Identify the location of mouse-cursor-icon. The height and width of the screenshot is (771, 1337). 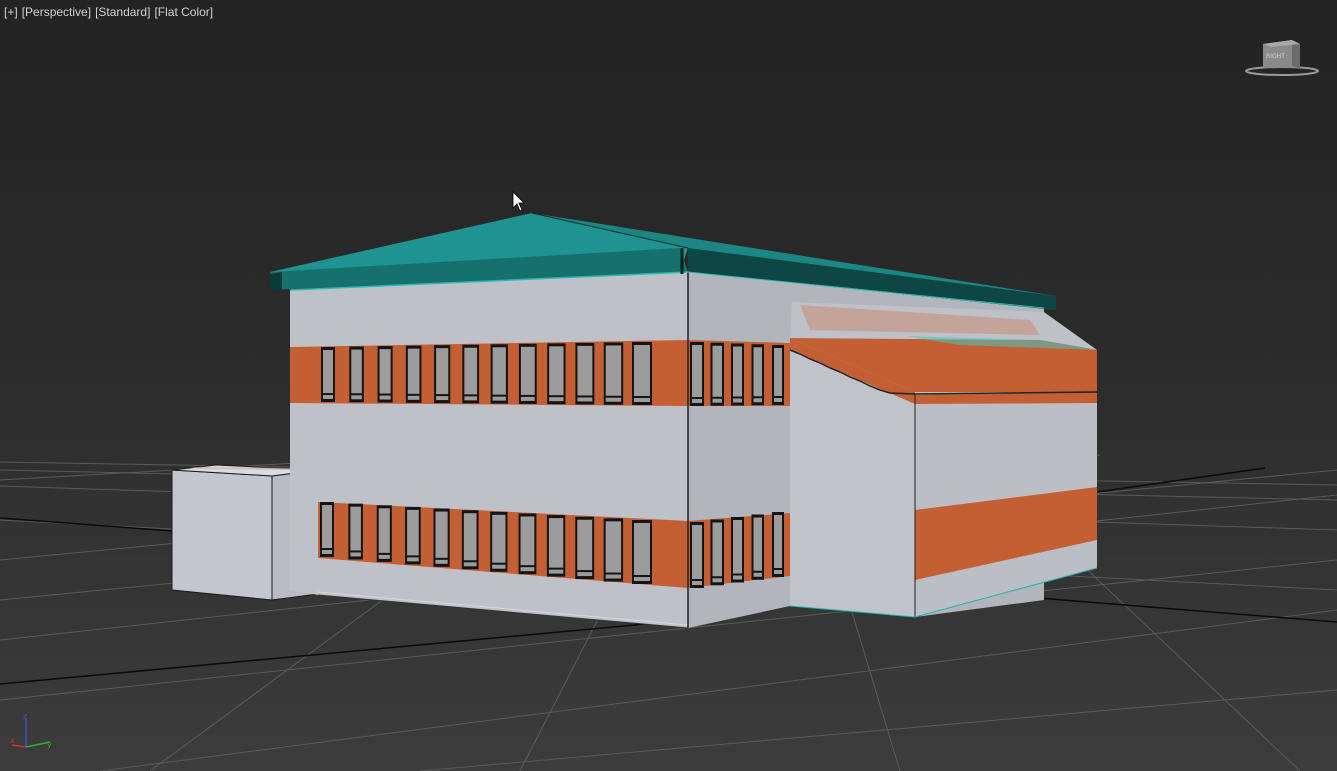
(518, 201).